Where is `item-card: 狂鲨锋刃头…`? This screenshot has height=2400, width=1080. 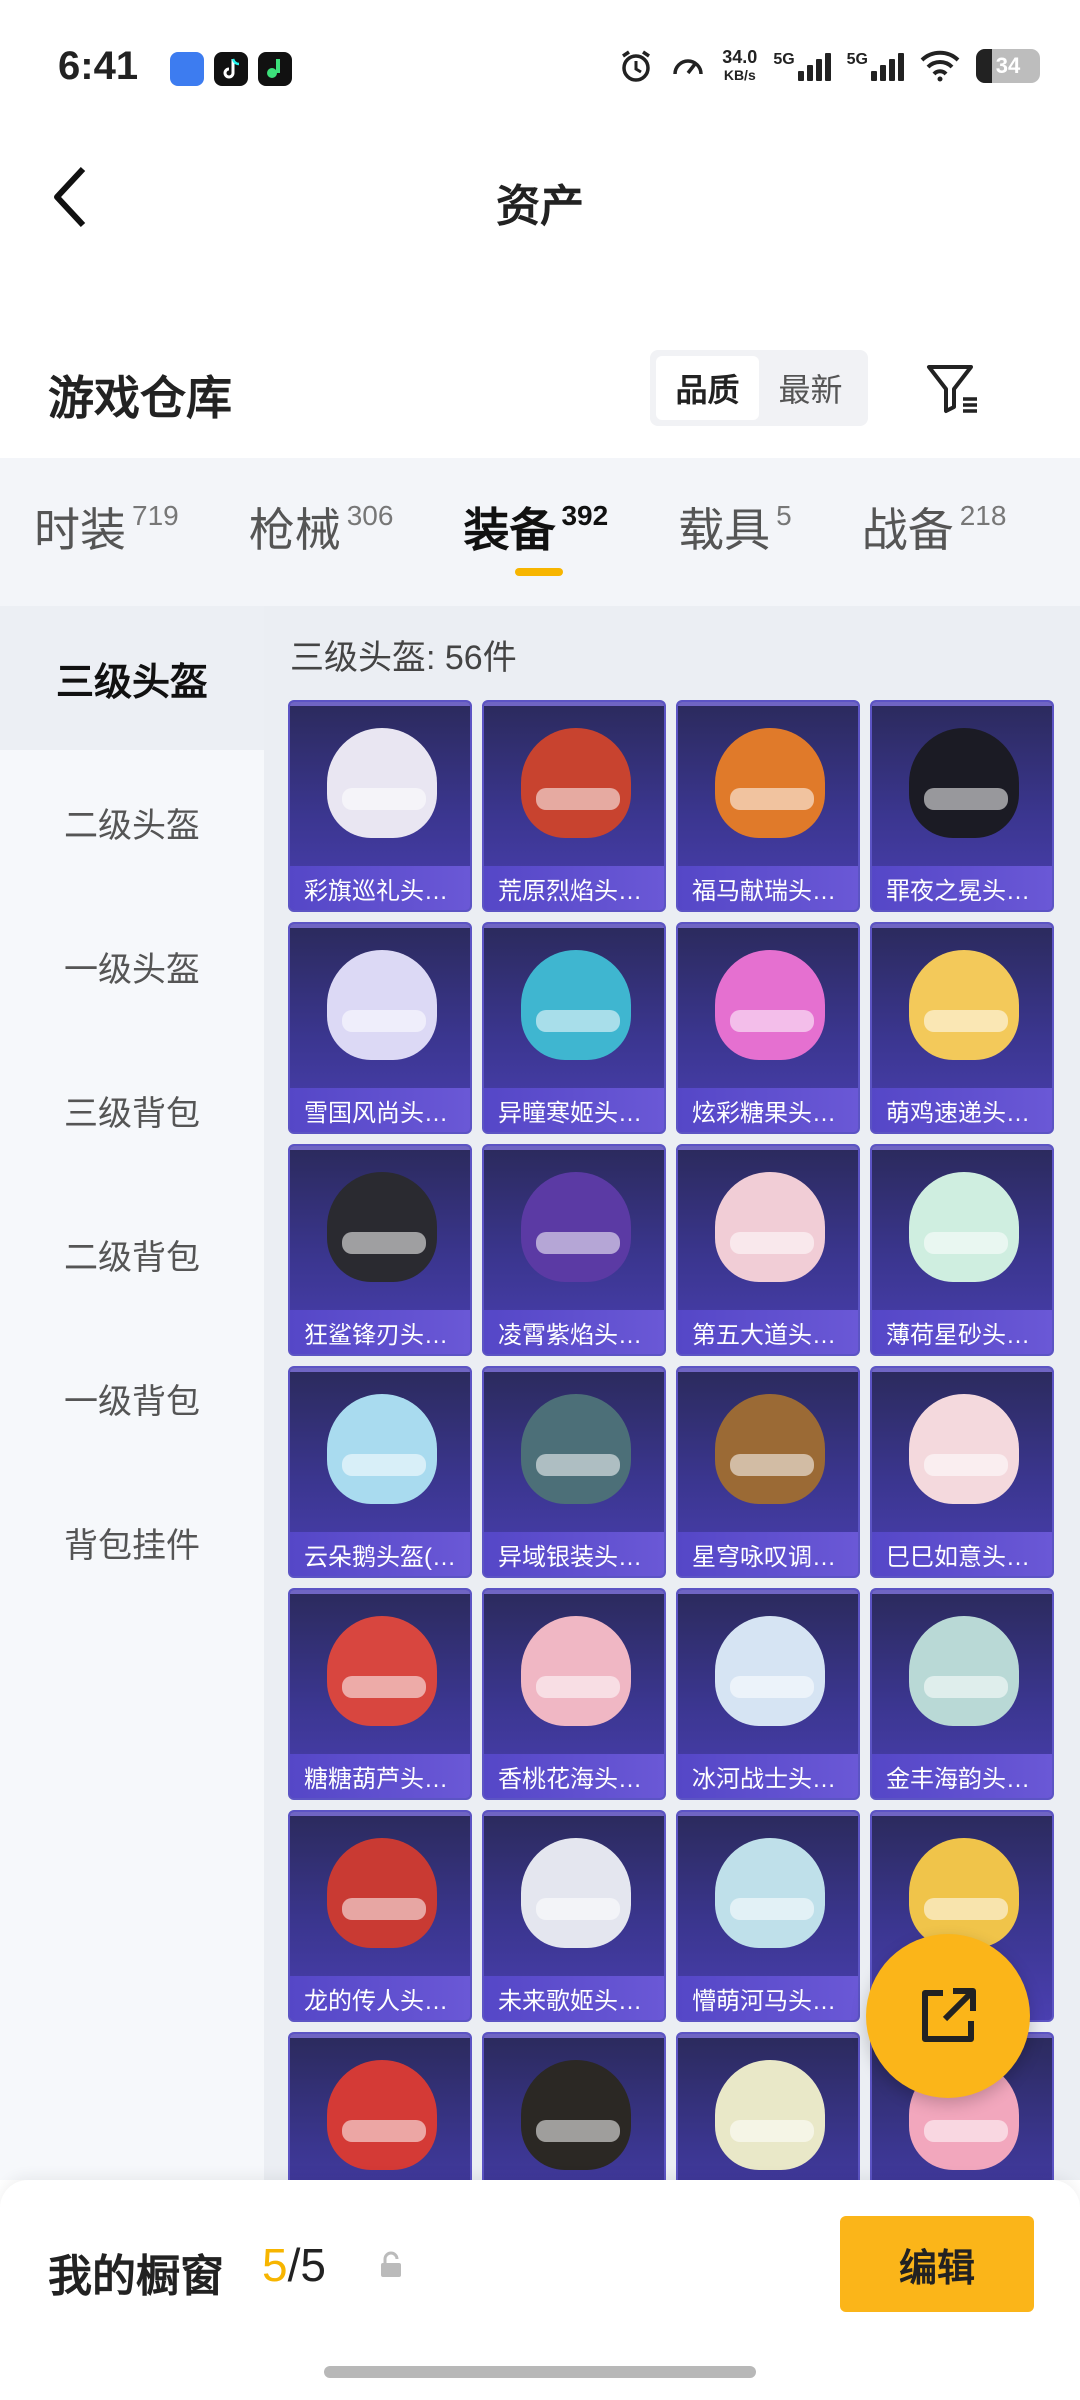 item-card: 狂鲨锋刃头… is located at coordinates (380, 1250).